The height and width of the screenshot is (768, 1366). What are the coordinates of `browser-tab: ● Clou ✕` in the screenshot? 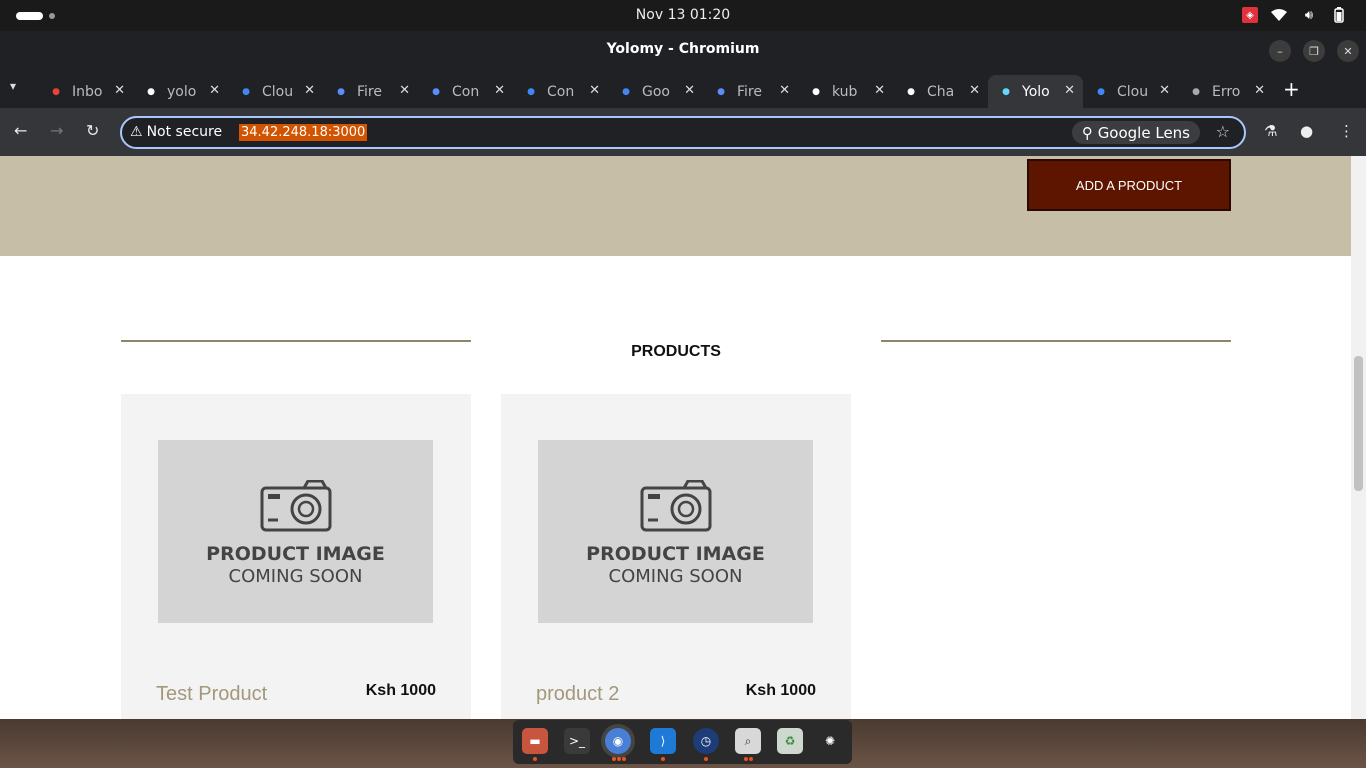 It's located at (1130, 91).